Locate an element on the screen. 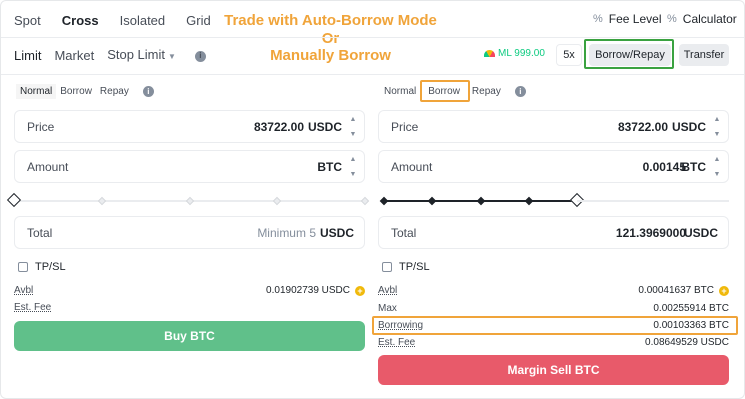 This screenshot has width=745, height=399. total-value: 121.3969000 is located at coordinates (650, 232).